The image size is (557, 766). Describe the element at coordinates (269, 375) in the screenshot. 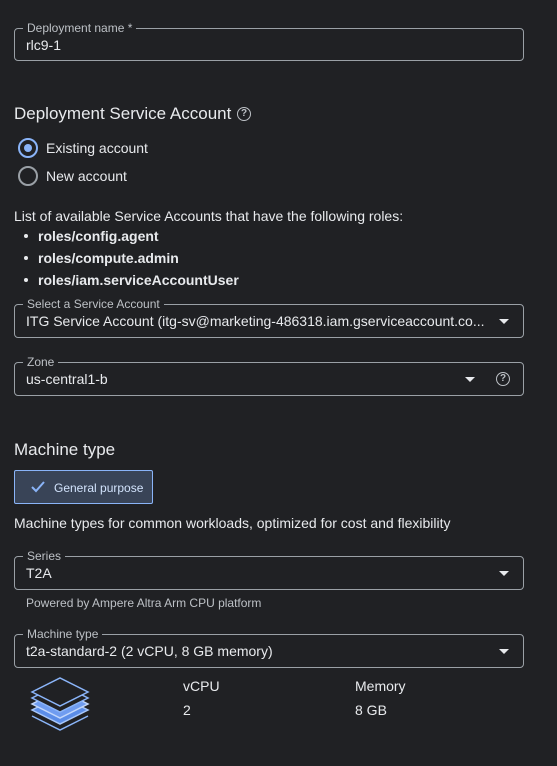

I see `zone-select: Zone us-central1-b ?` at that location.